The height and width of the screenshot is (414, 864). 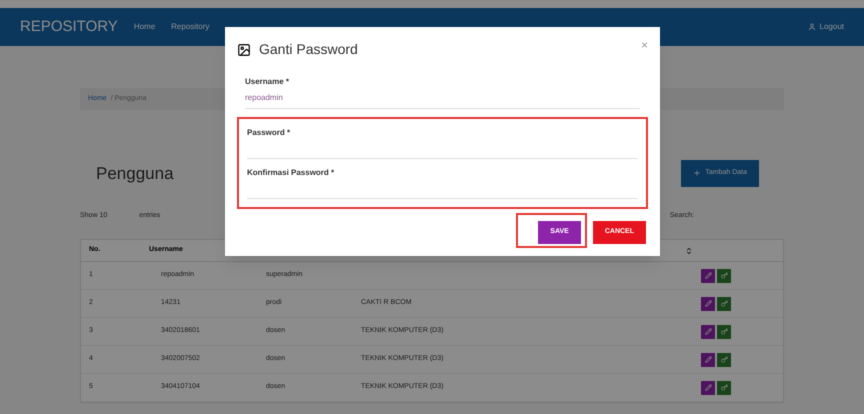 What do you see at coordinates (145, 27) in the screenshot?
I see `nav-link: Home` at bounding box center [145, 27].